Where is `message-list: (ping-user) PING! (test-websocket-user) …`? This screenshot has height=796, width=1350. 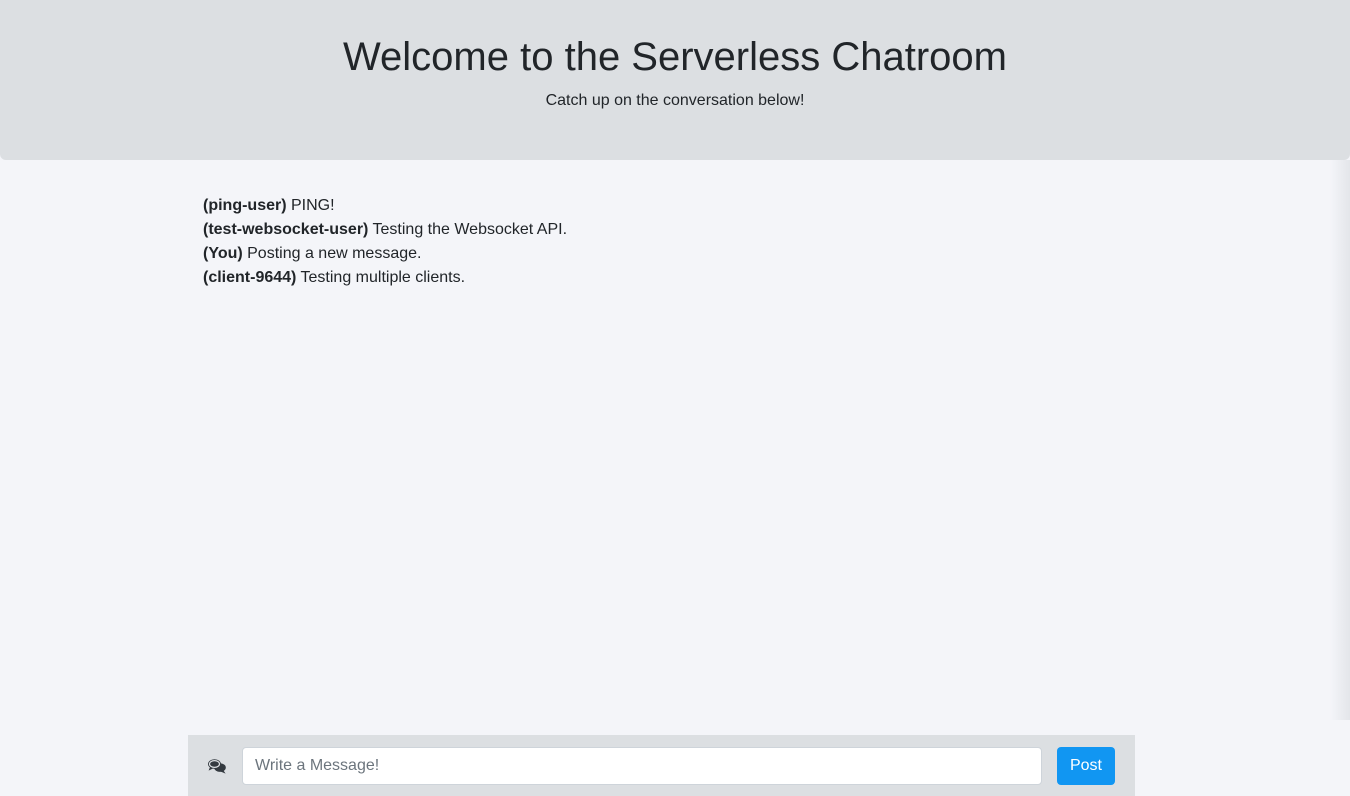
message-list: (ping-user) PING! (test-websocket-user) … is located at coordinates (668, 242).